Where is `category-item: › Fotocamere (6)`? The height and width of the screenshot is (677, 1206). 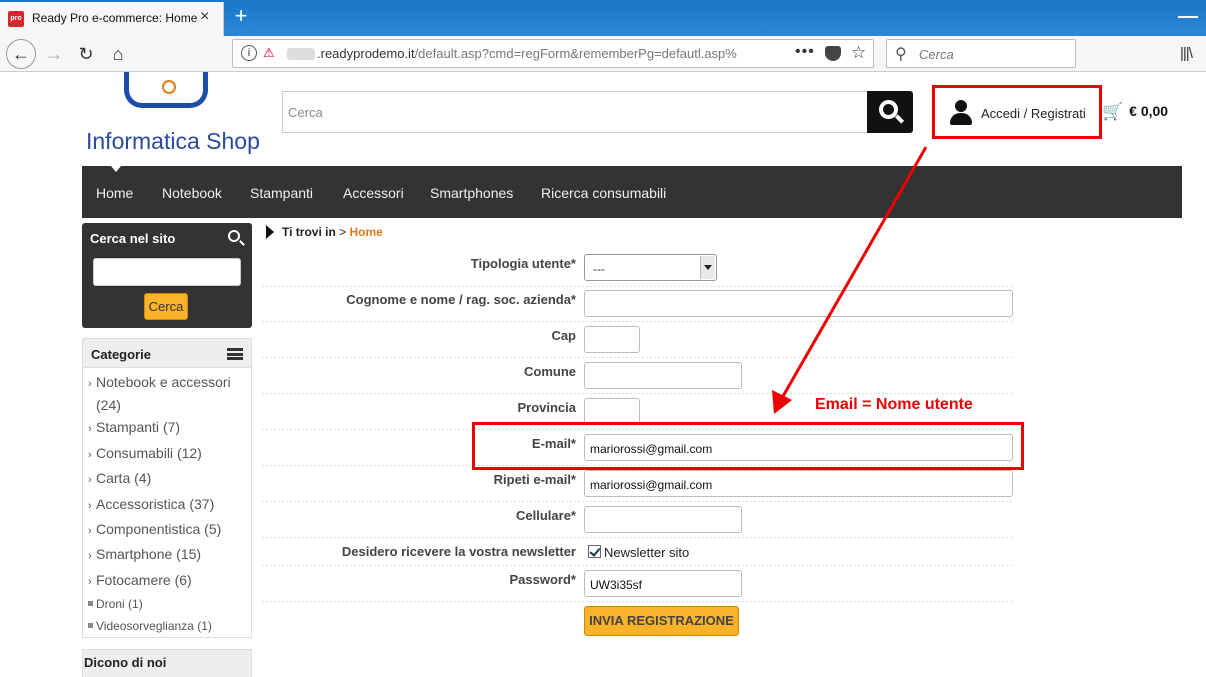
category-item: › Fotocamere (6) is located at coordinates (140, 580).